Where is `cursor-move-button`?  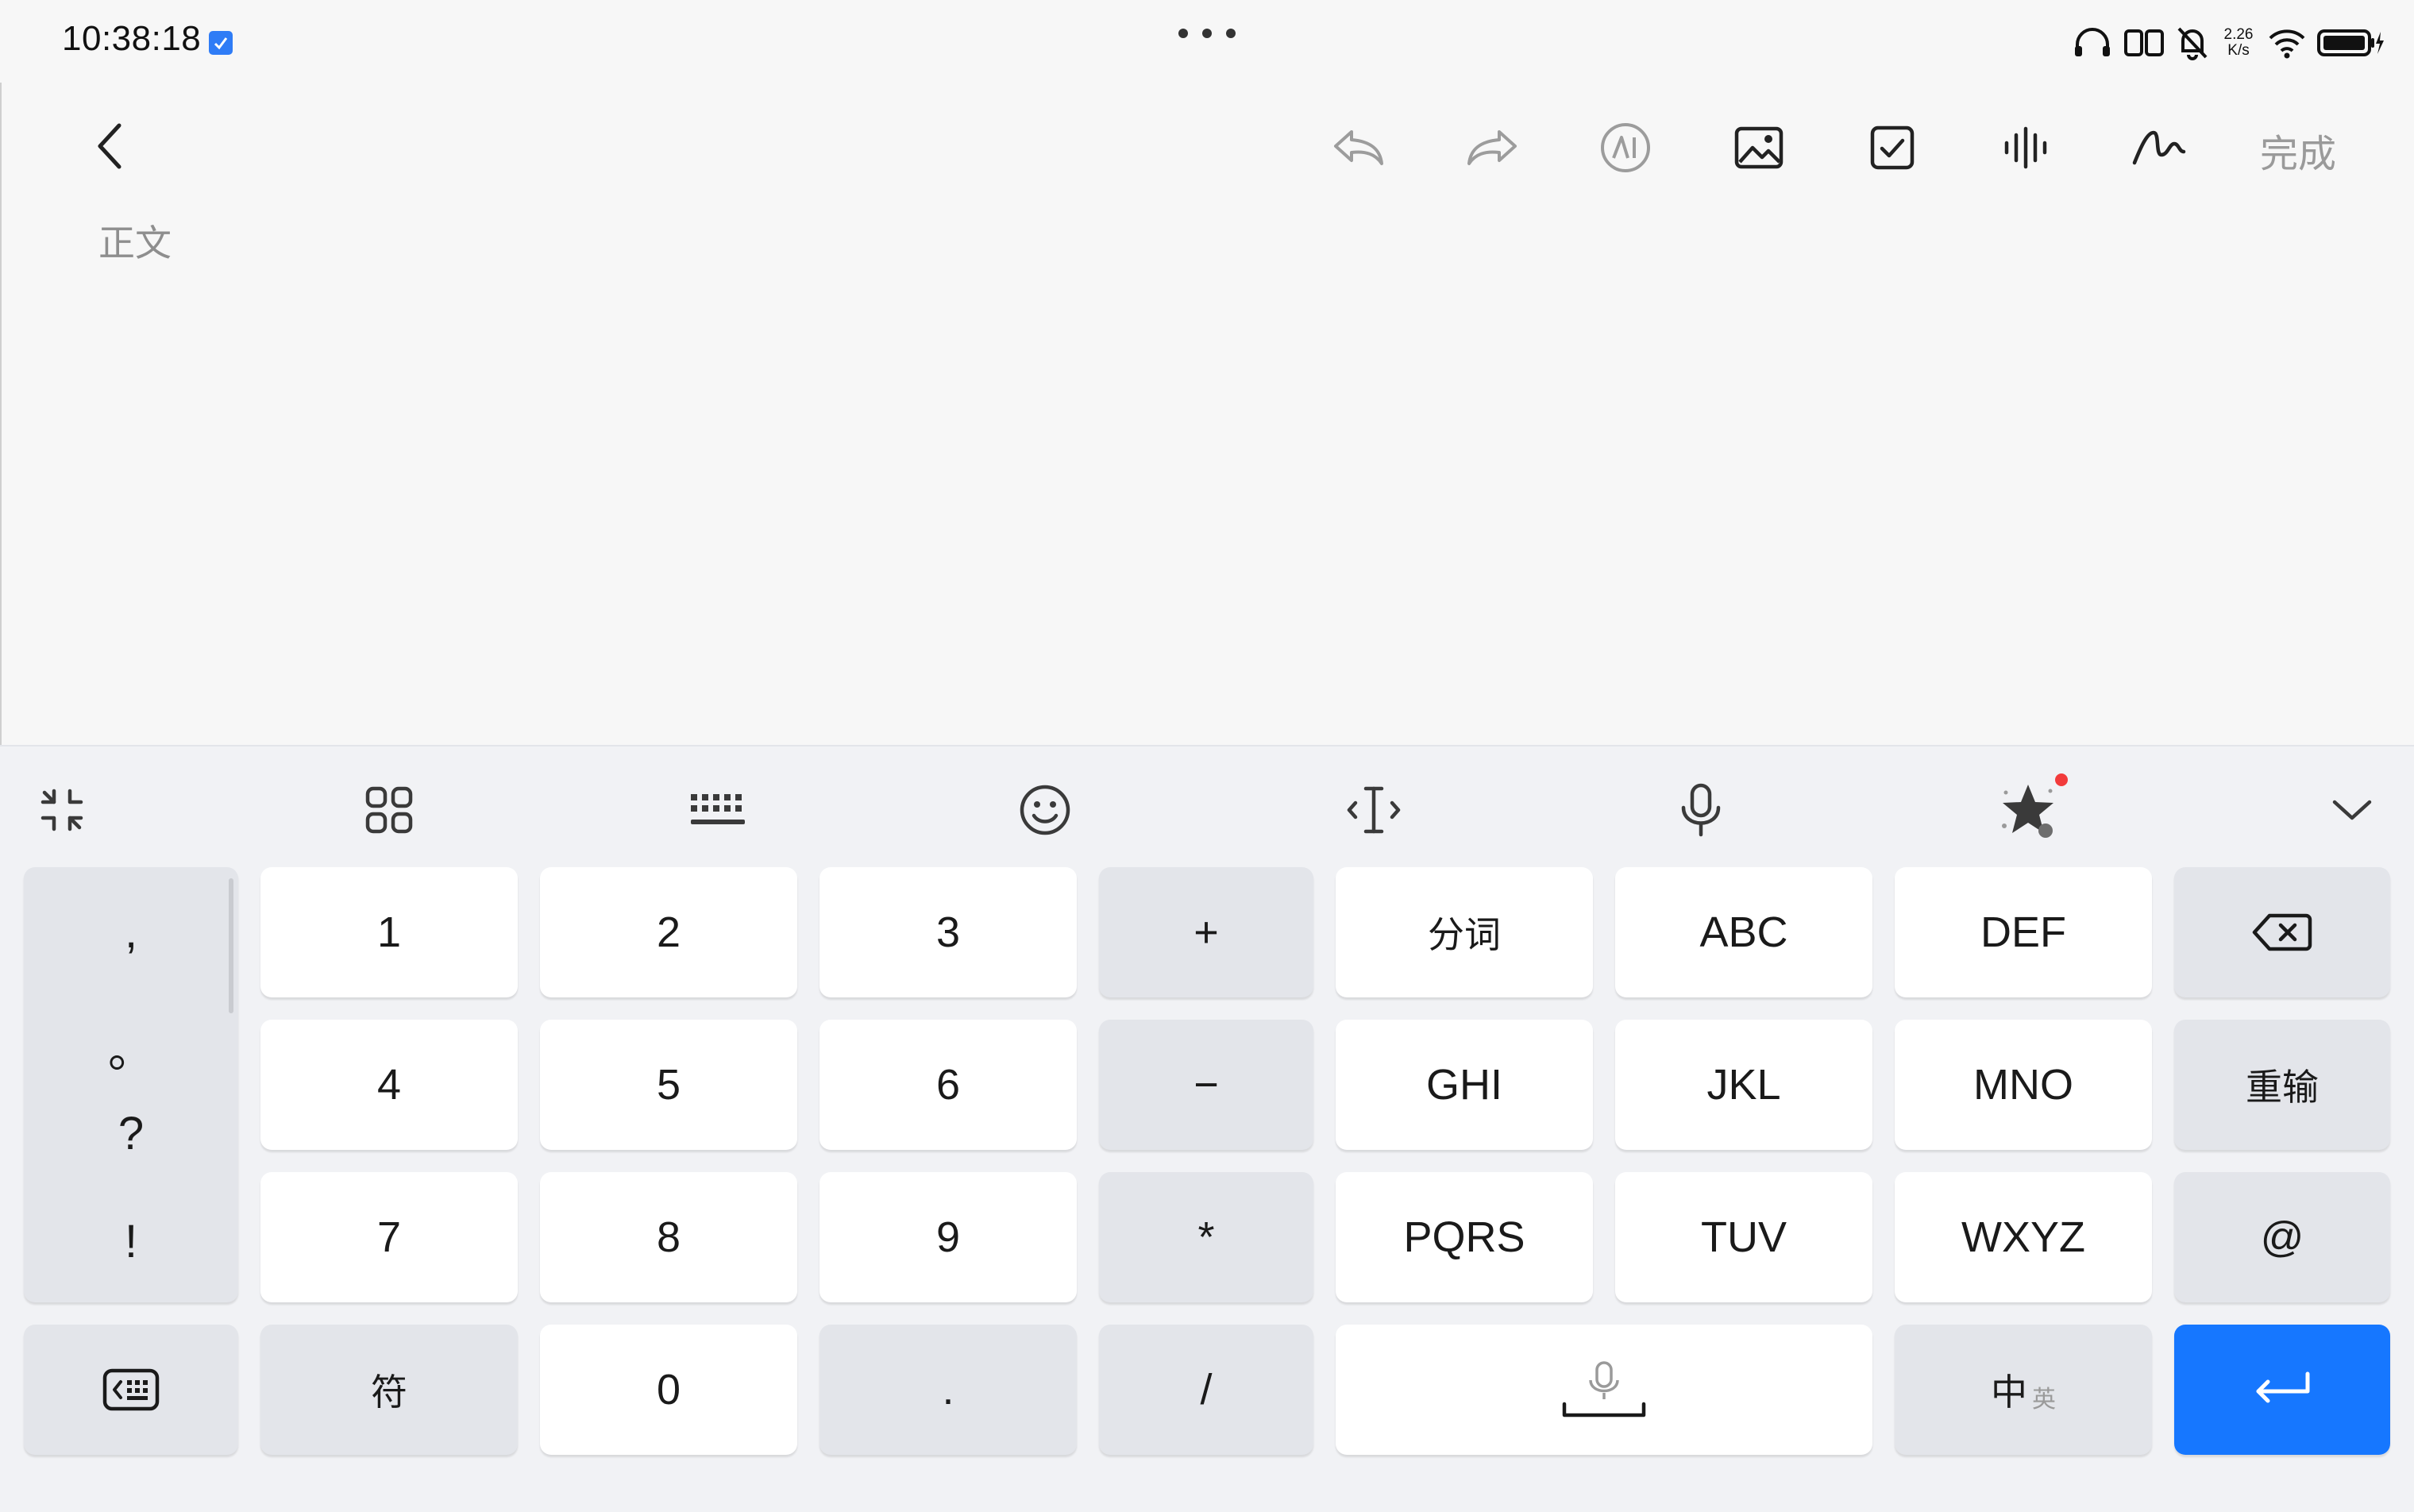
cursor-move-button is located at coordinates (1374, 810).